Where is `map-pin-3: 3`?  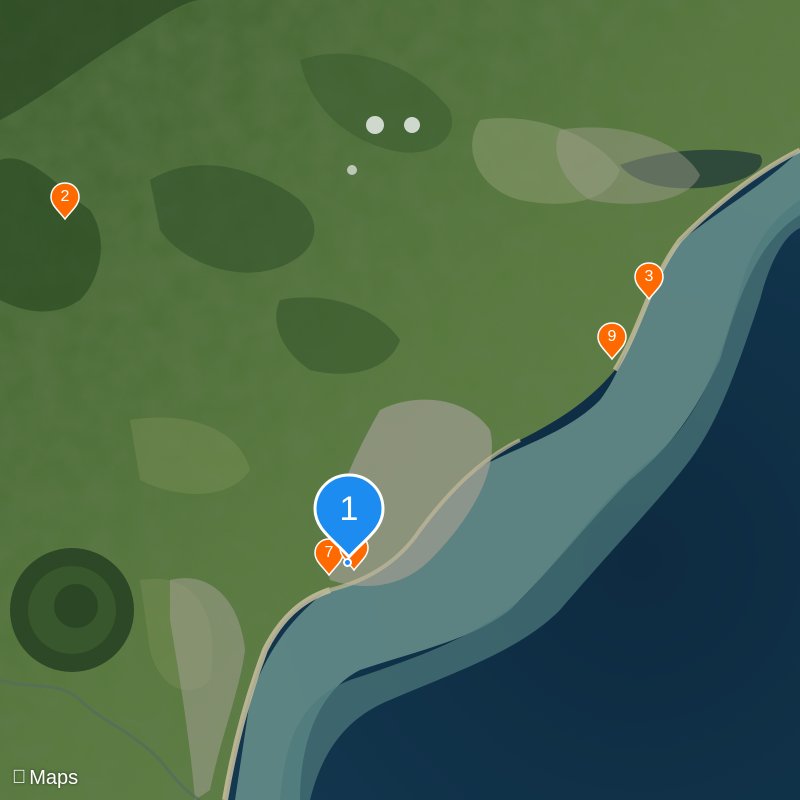 map-pin-3: 3 is located at coordinates (649, 282).